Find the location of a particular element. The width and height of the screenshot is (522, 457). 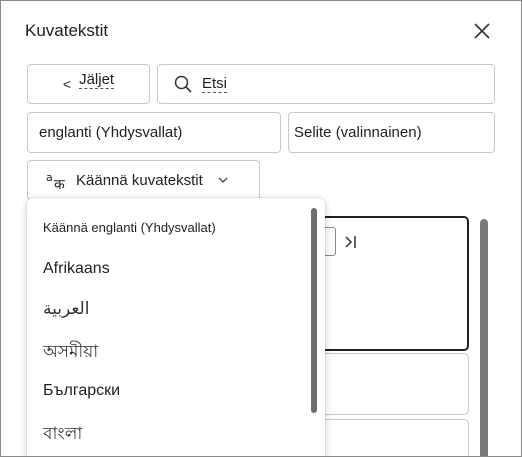

back-button-label: Jäljet is located at coordinates (97, 79).